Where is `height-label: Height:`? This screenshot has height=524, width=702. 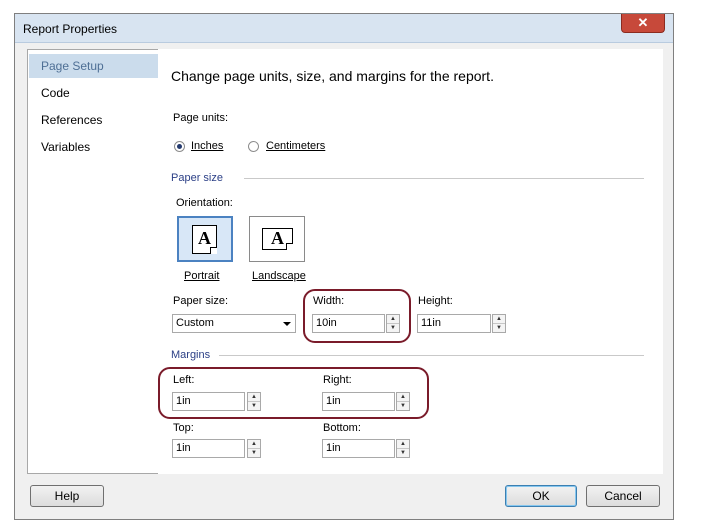 height-label: Height: is located at coordinates (435, 301).